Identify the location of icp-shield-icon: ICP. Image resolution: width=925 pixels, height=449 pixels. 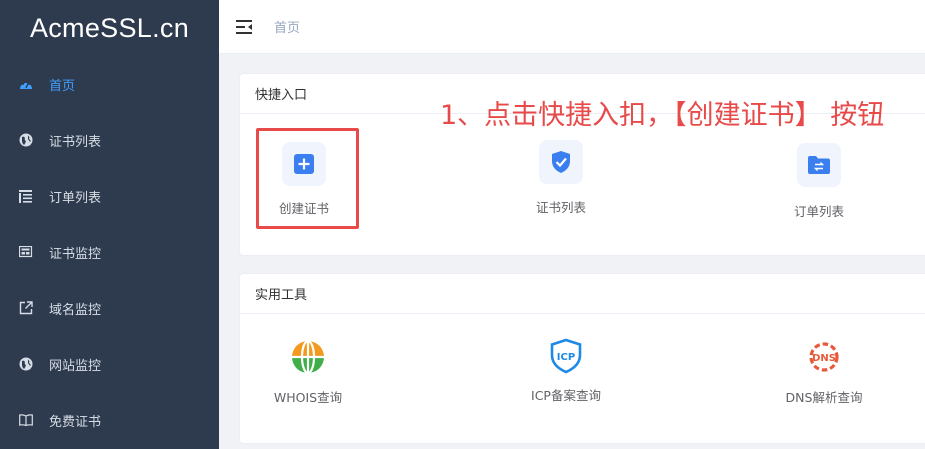
(566, 358).